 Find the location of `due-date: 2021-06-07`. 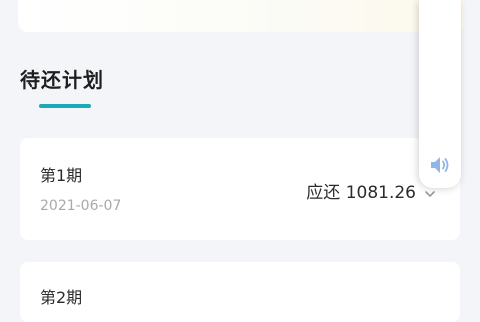

due-date: 2021-06-07 is located at coordinates (81, 206).